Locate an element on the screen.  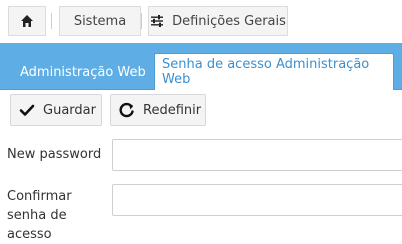
sliders-icon is located at coordinates (157, 21).